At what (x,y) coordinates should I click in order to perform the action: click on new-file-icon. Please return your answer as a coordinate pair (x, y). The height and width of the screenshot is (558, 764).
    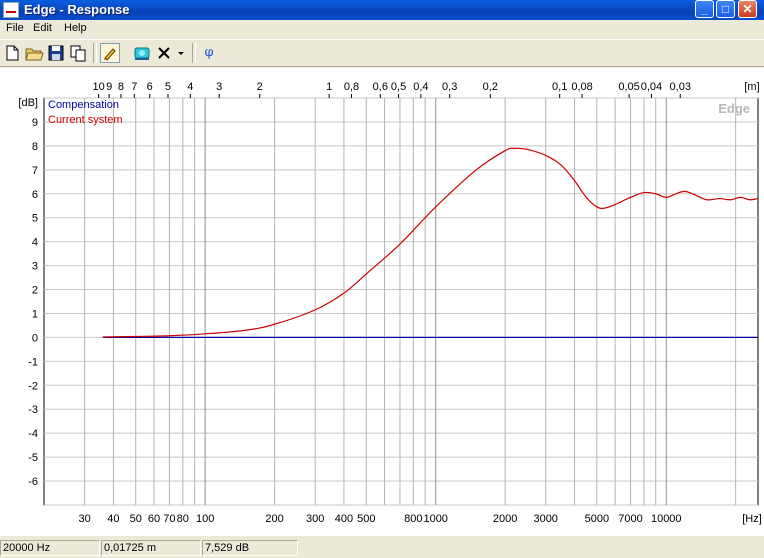
    Looking at the image, I should click on (12, 53).